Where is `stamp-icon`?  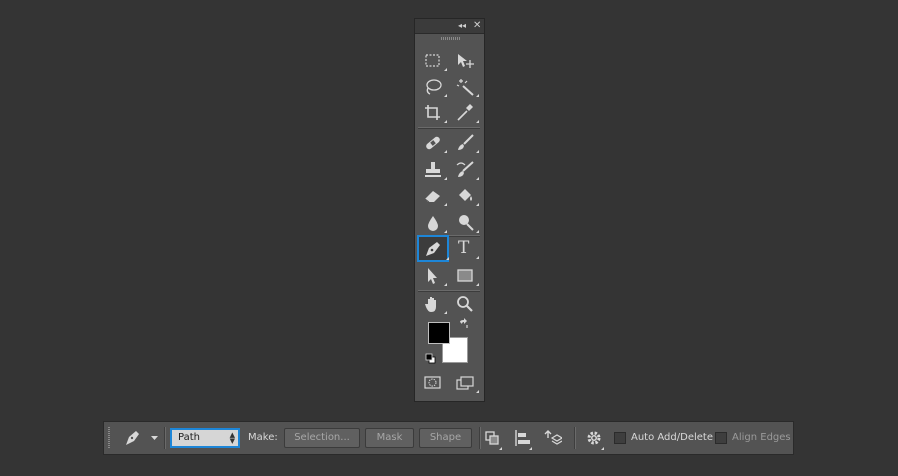 stamp-icon is located at coordinates (433, 169).